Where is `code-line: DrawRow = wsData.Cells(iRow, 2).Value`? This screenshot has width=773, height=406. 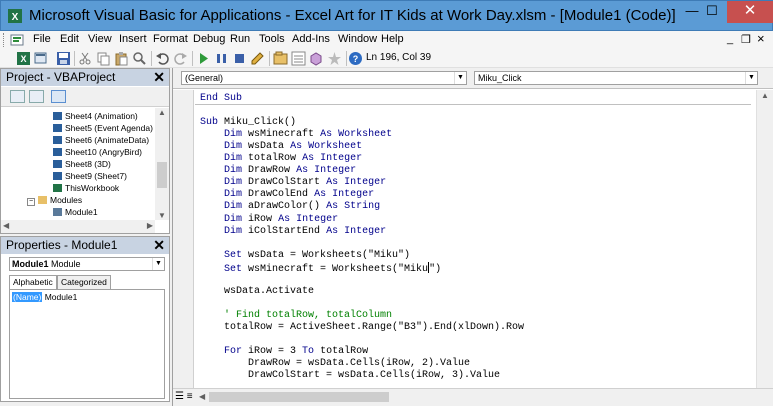
code-line: DrawRow = wsData.Cells(iRow, 2).Value is located at coordinates (335, 364).